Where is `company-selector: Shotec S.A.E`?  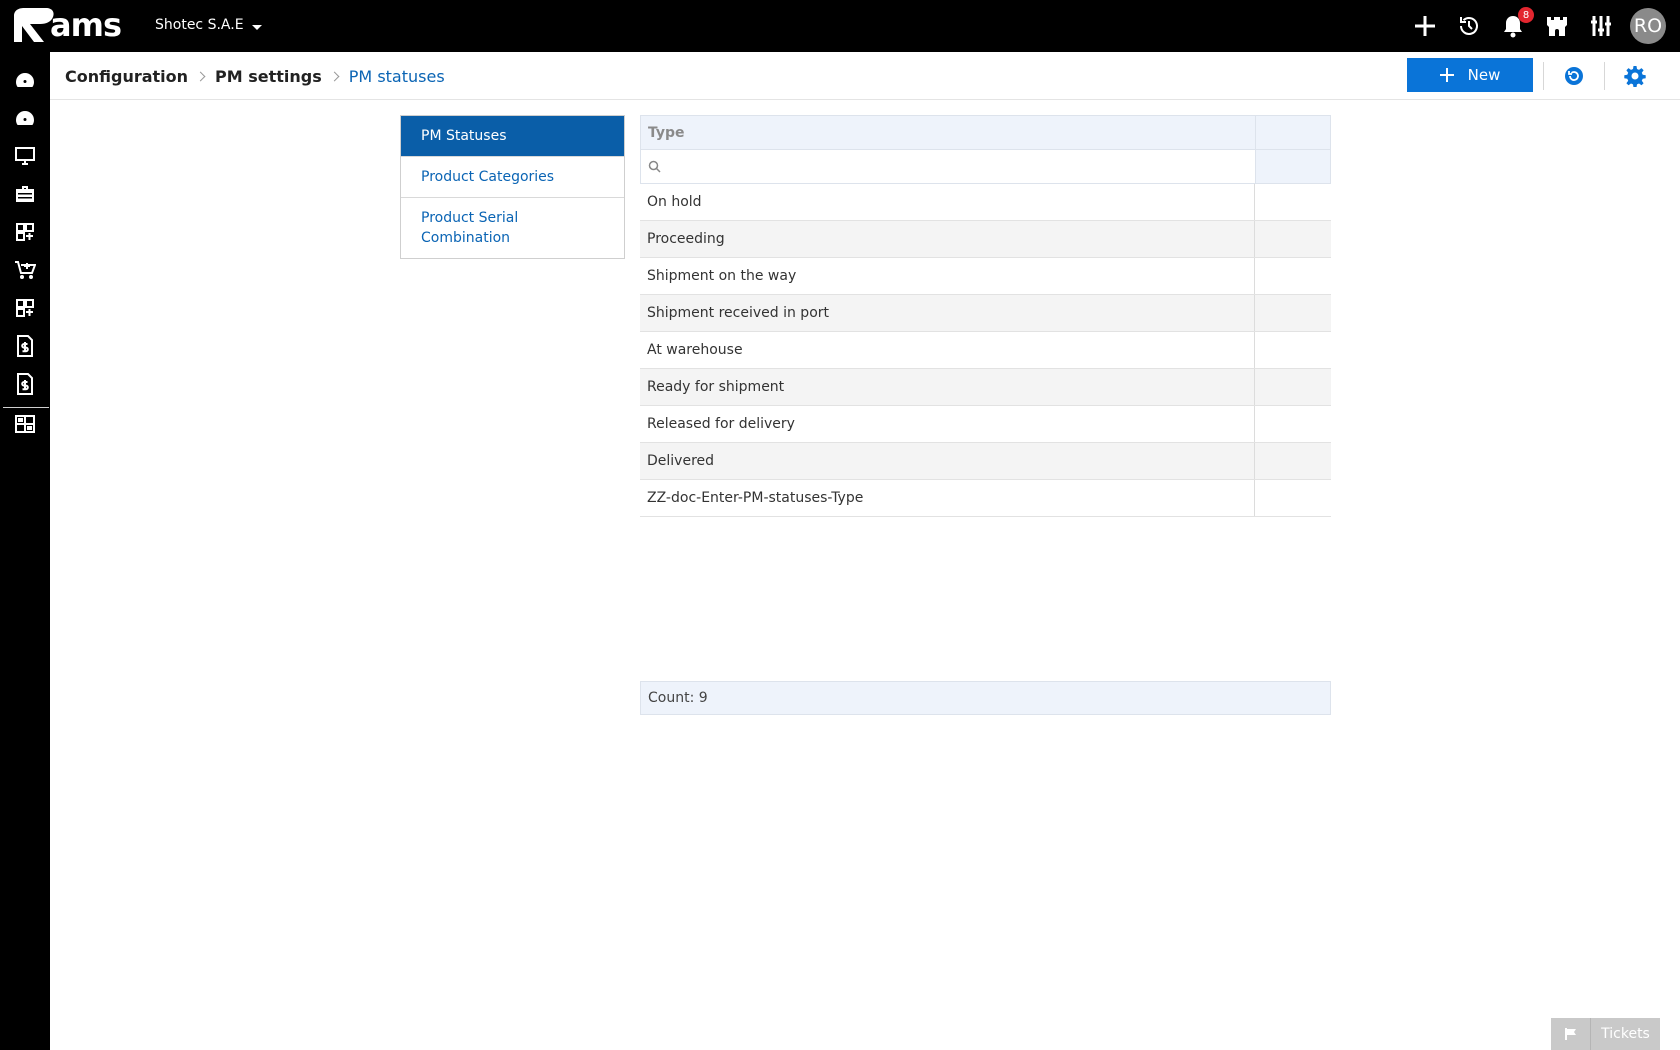
company-selector: Shotec S.A.E is located at coordinates (208, 25).